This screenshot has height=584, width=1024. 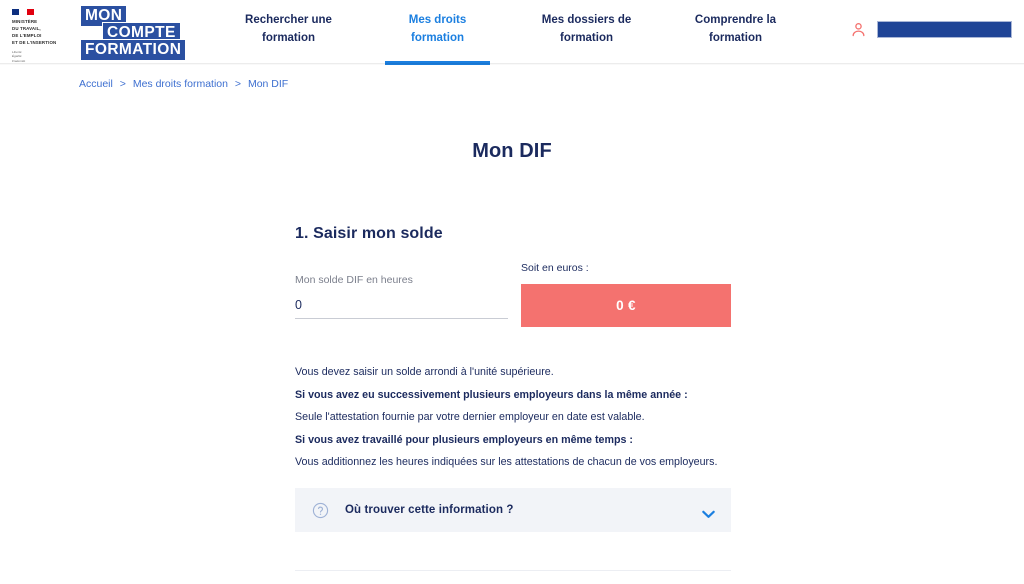 I want to click on accordion-label: Où trouver cette information ?, so click(x=429, y=510).